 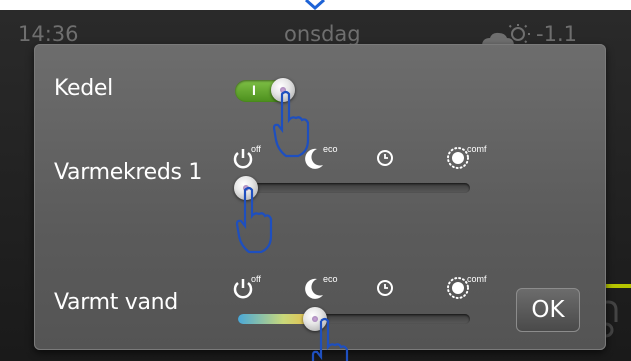 I want to click on heating-circuit-slider-track, so click(x=354, y=188).